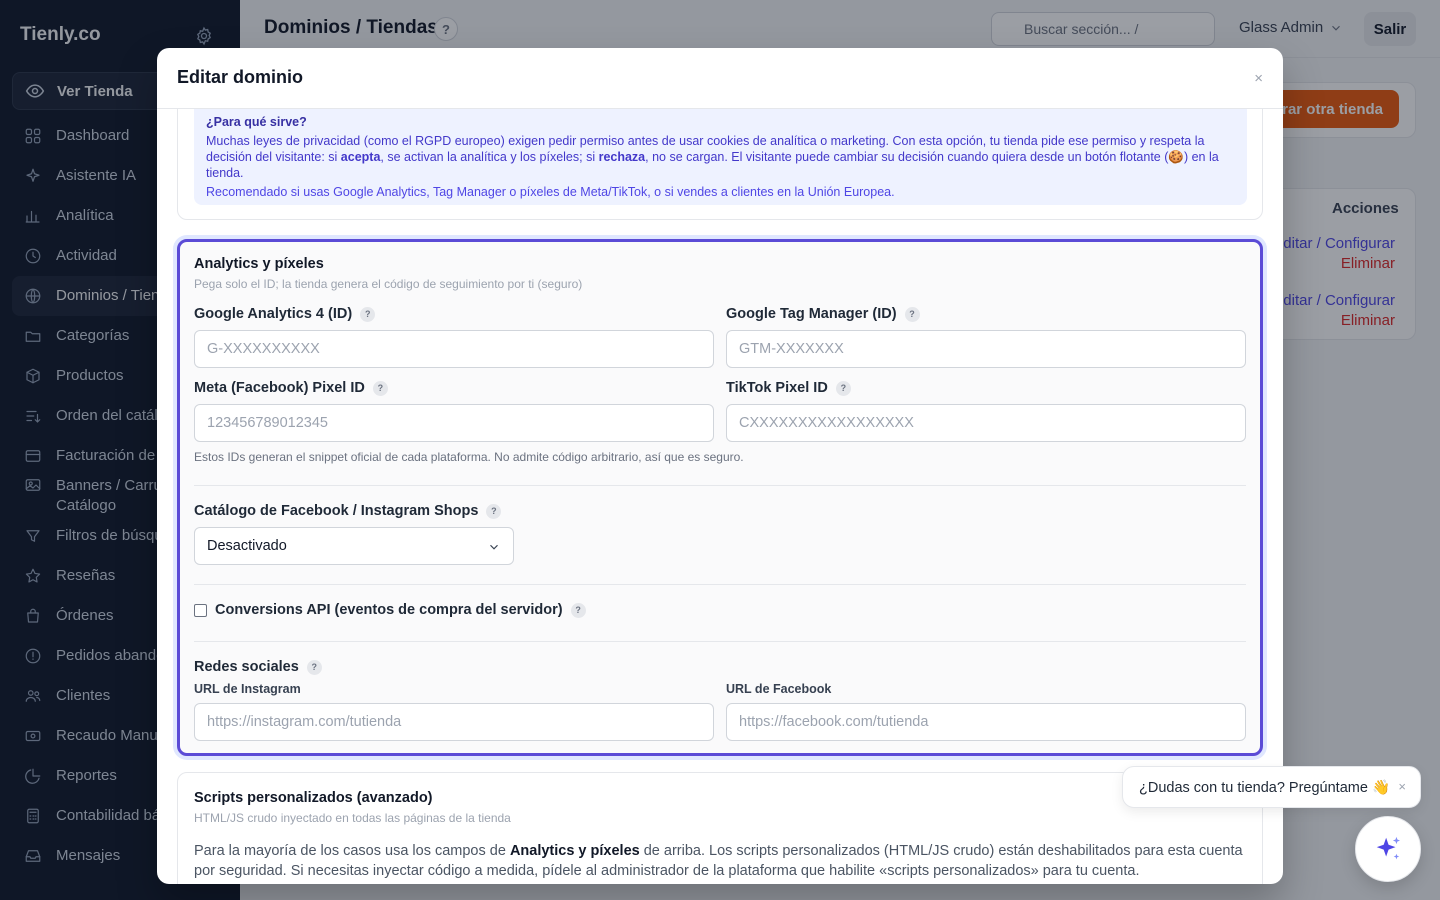  What do you see at coordinates (247, 689) in the screenshot?
I see `instagram-label: URL de Instagram` at bounding box center [247, 689].